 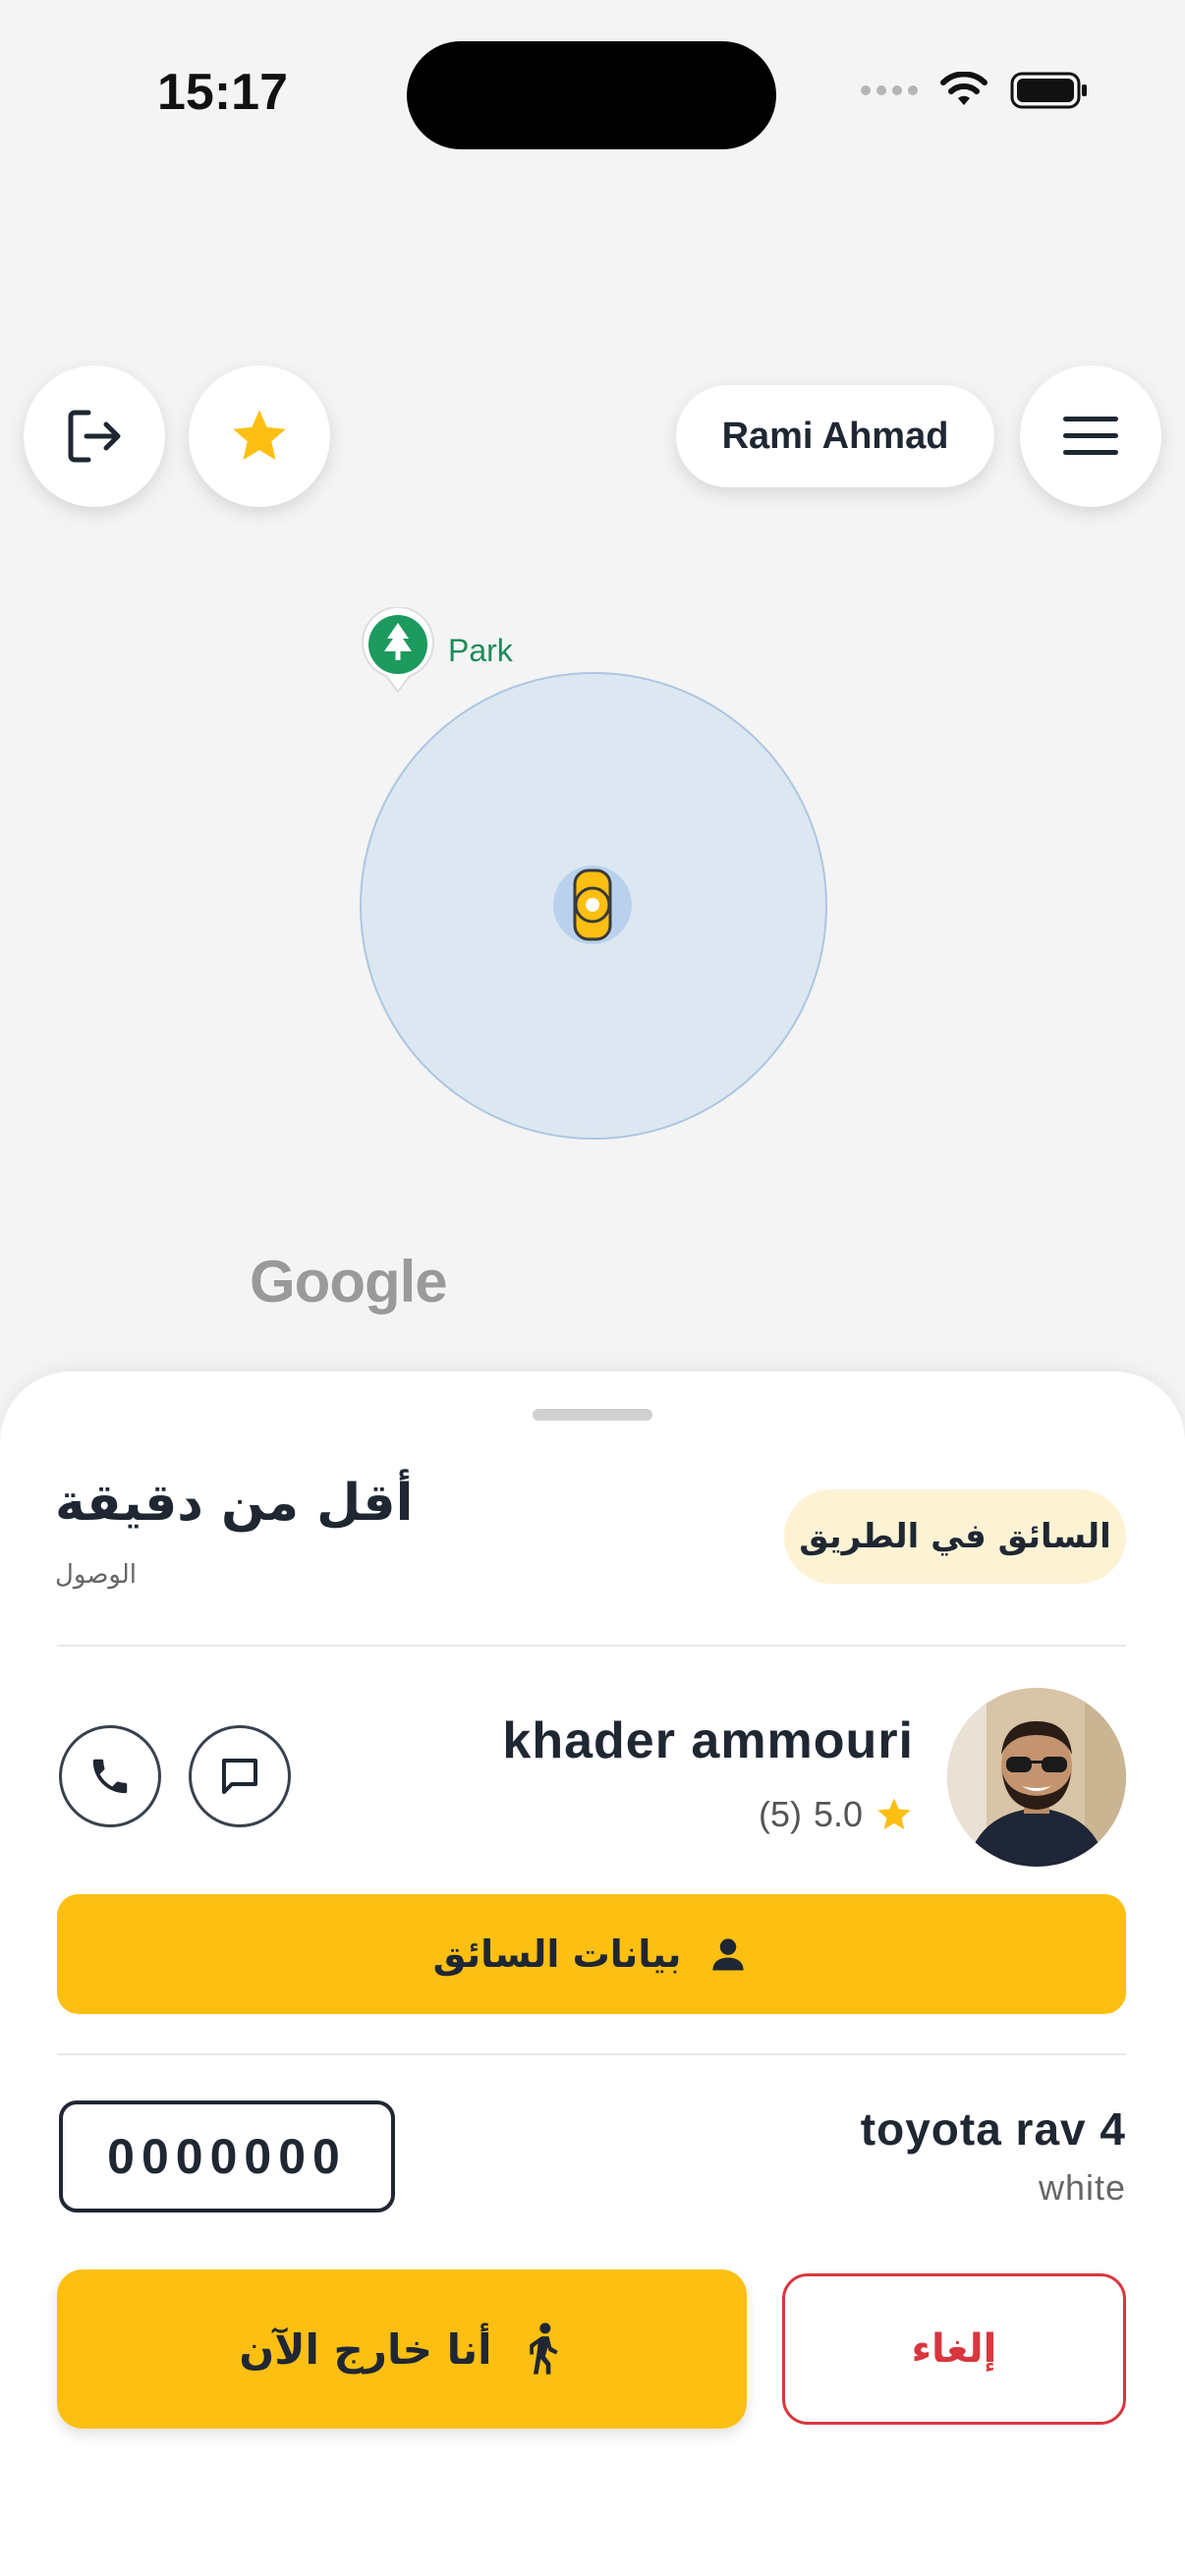 What do you see at coordinates (544, 2349) in the screenshot?
I see `walking-person-icon` at bounding box center [544, 2349].